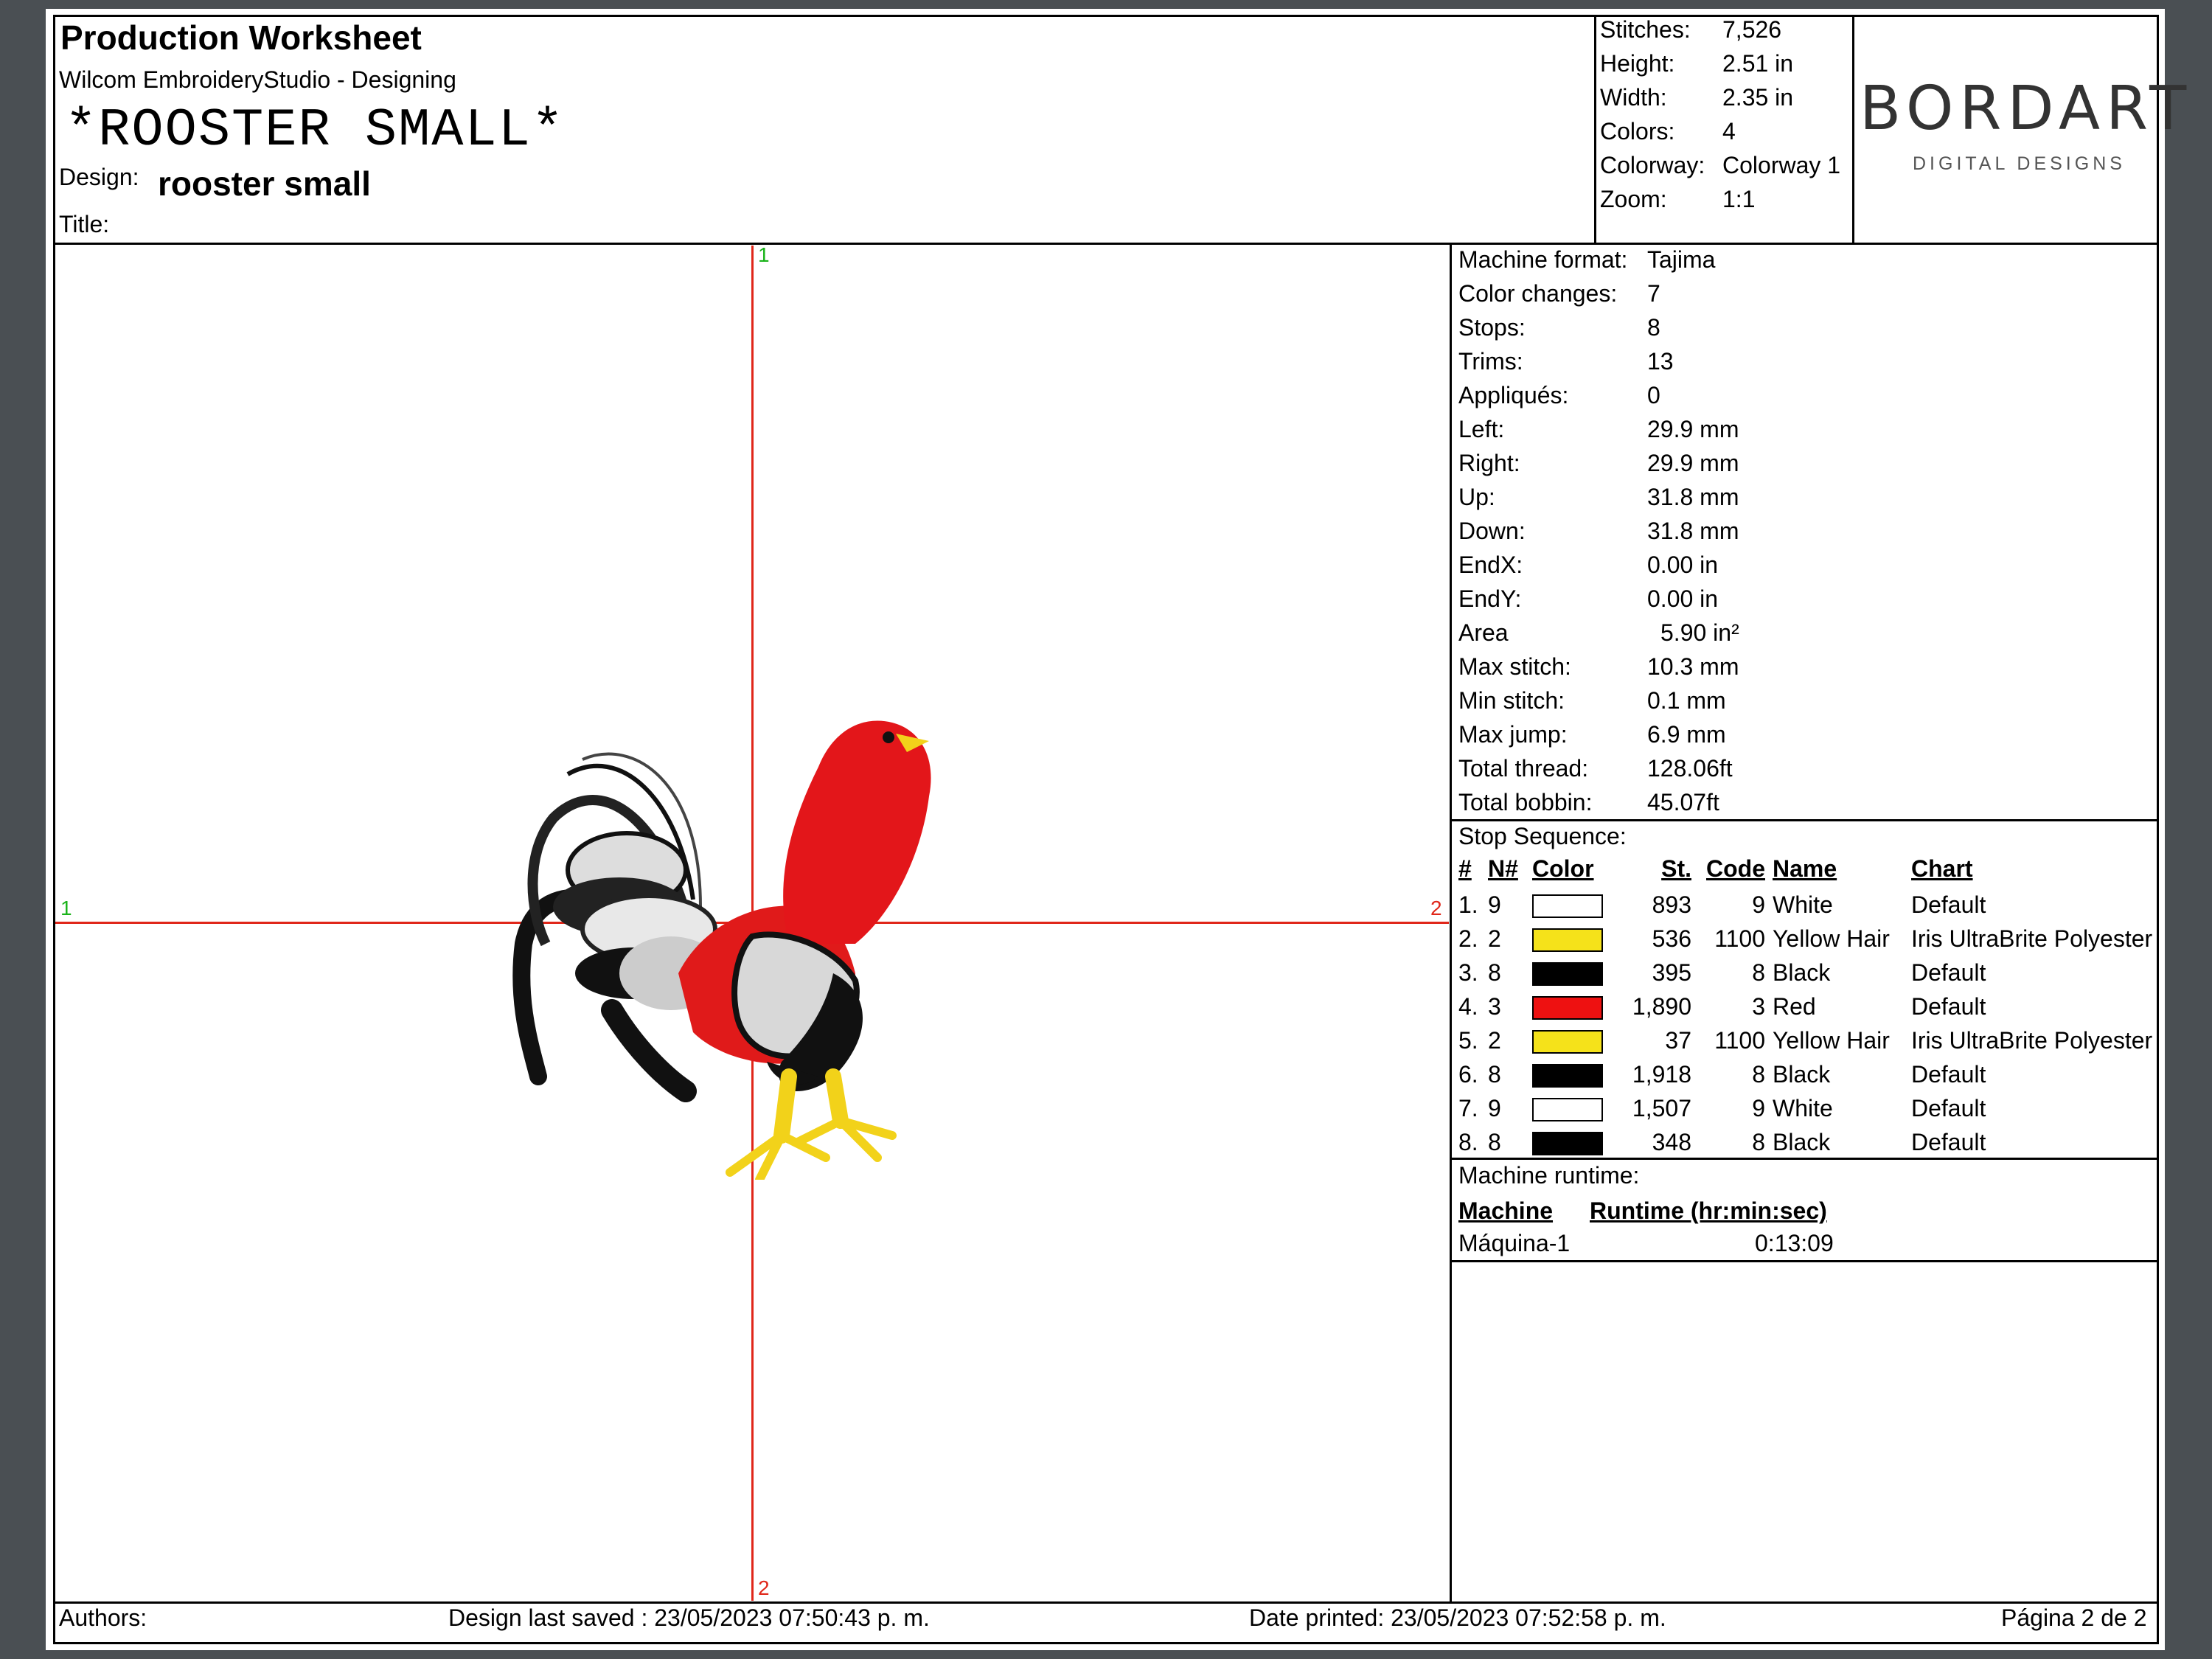 Image resolution: width=2212 pixels, height=1659 pixels. I want to click on summary-label: Zoom:, so click(1633, 199).